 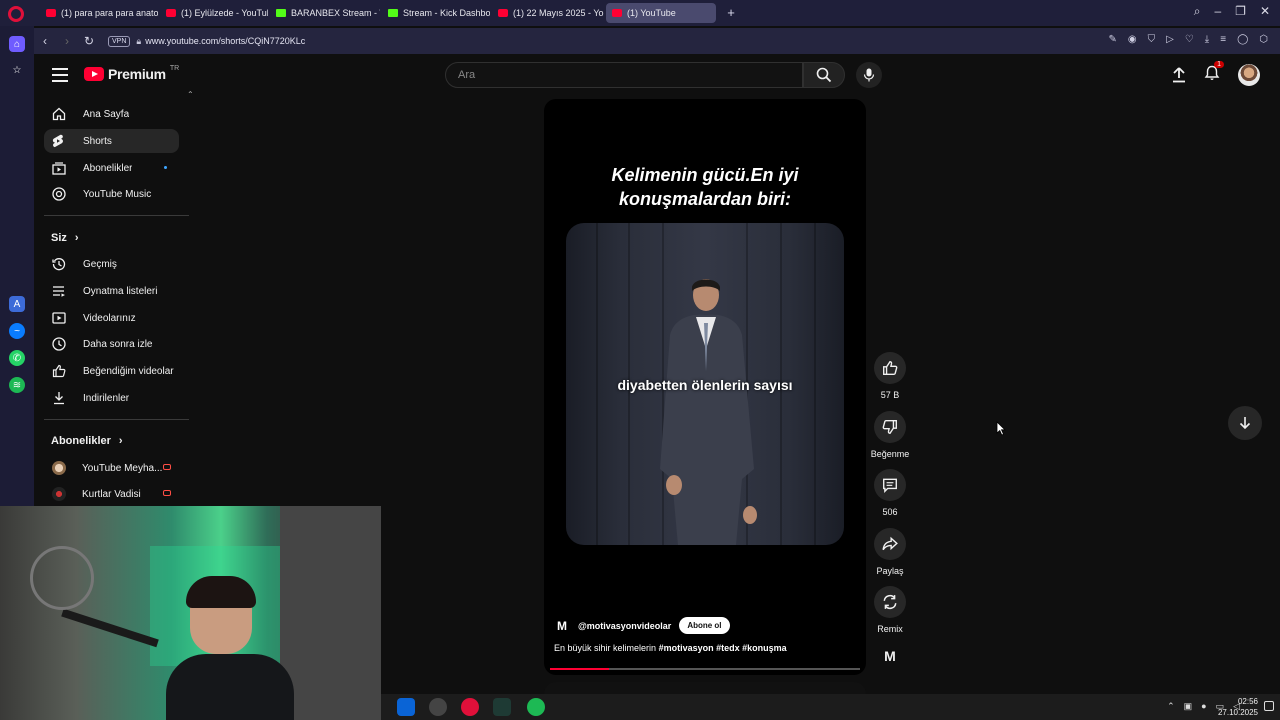 What do you see at coordinates (1223, 39) in the screenshot?
I see `menu-icon: ≡` at bounding box center [1223, 39].